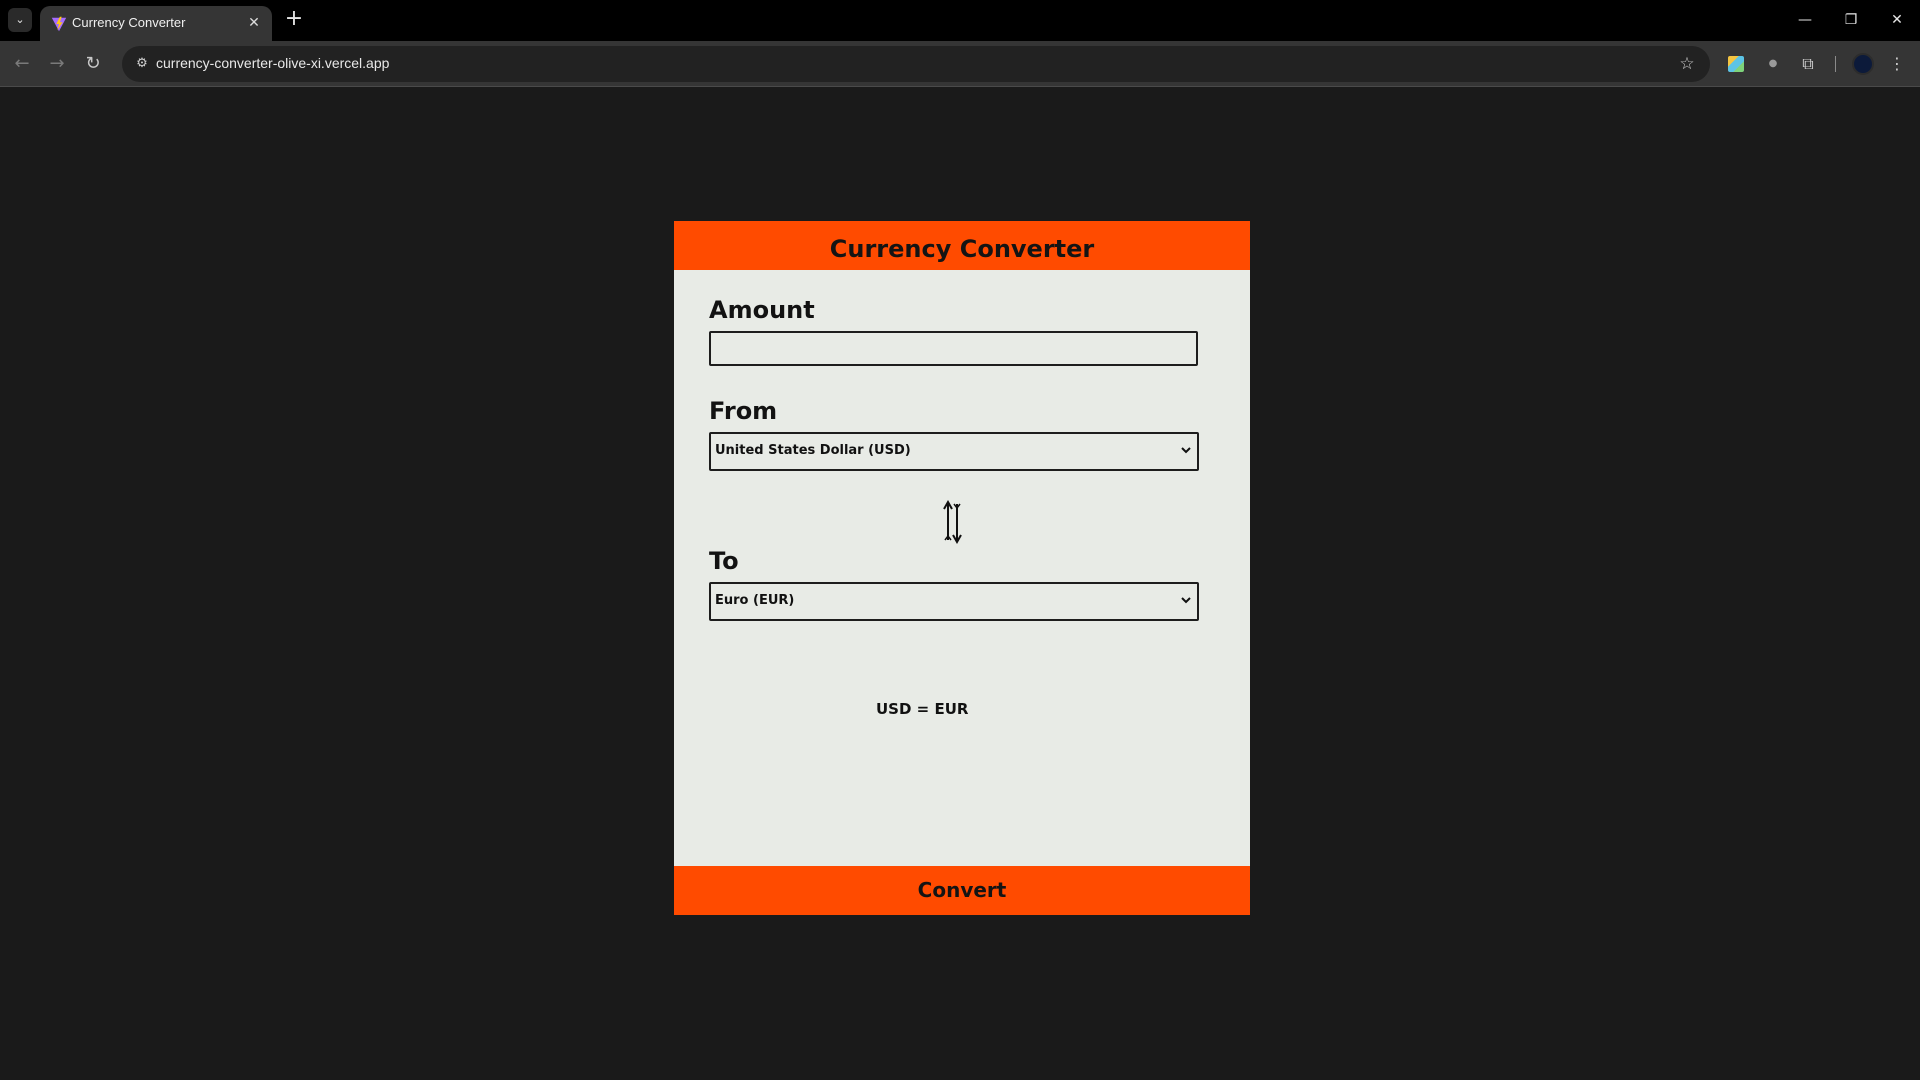  I want to click on from-label: From, so click(743, 411).